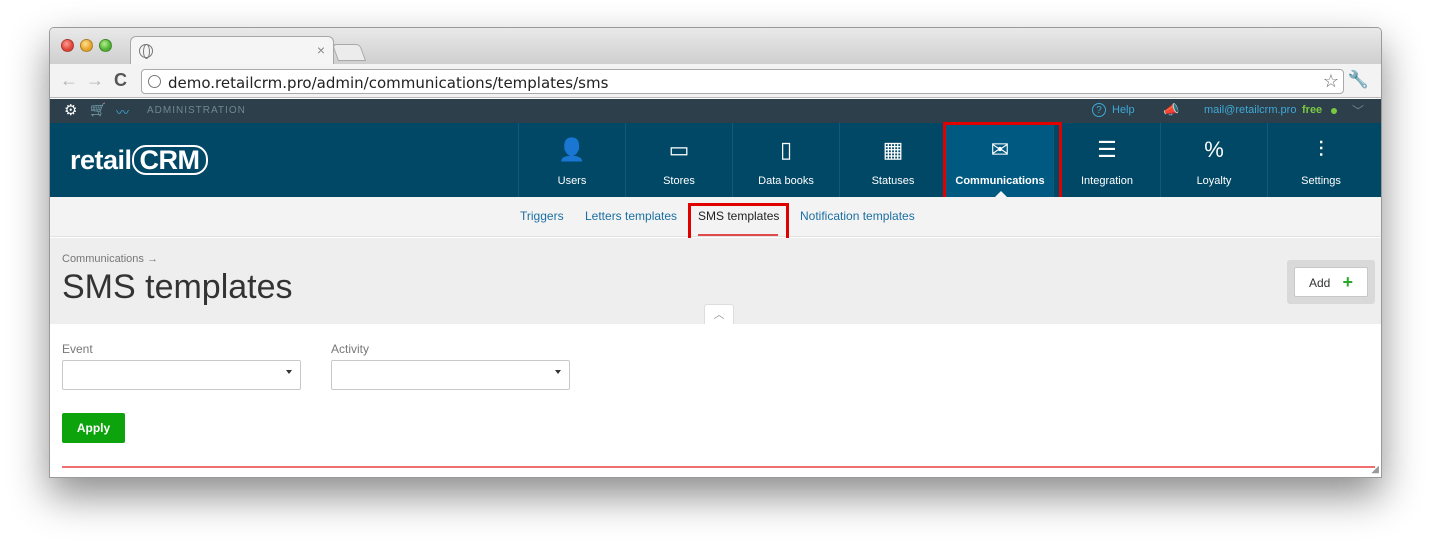 The height and width of the screenshot is (549, 1430). What do you see at coordinates (857, 216) in the screenshot?
I see `subnav-notification-templates: Notification templates` at bounding box center [857, 216].